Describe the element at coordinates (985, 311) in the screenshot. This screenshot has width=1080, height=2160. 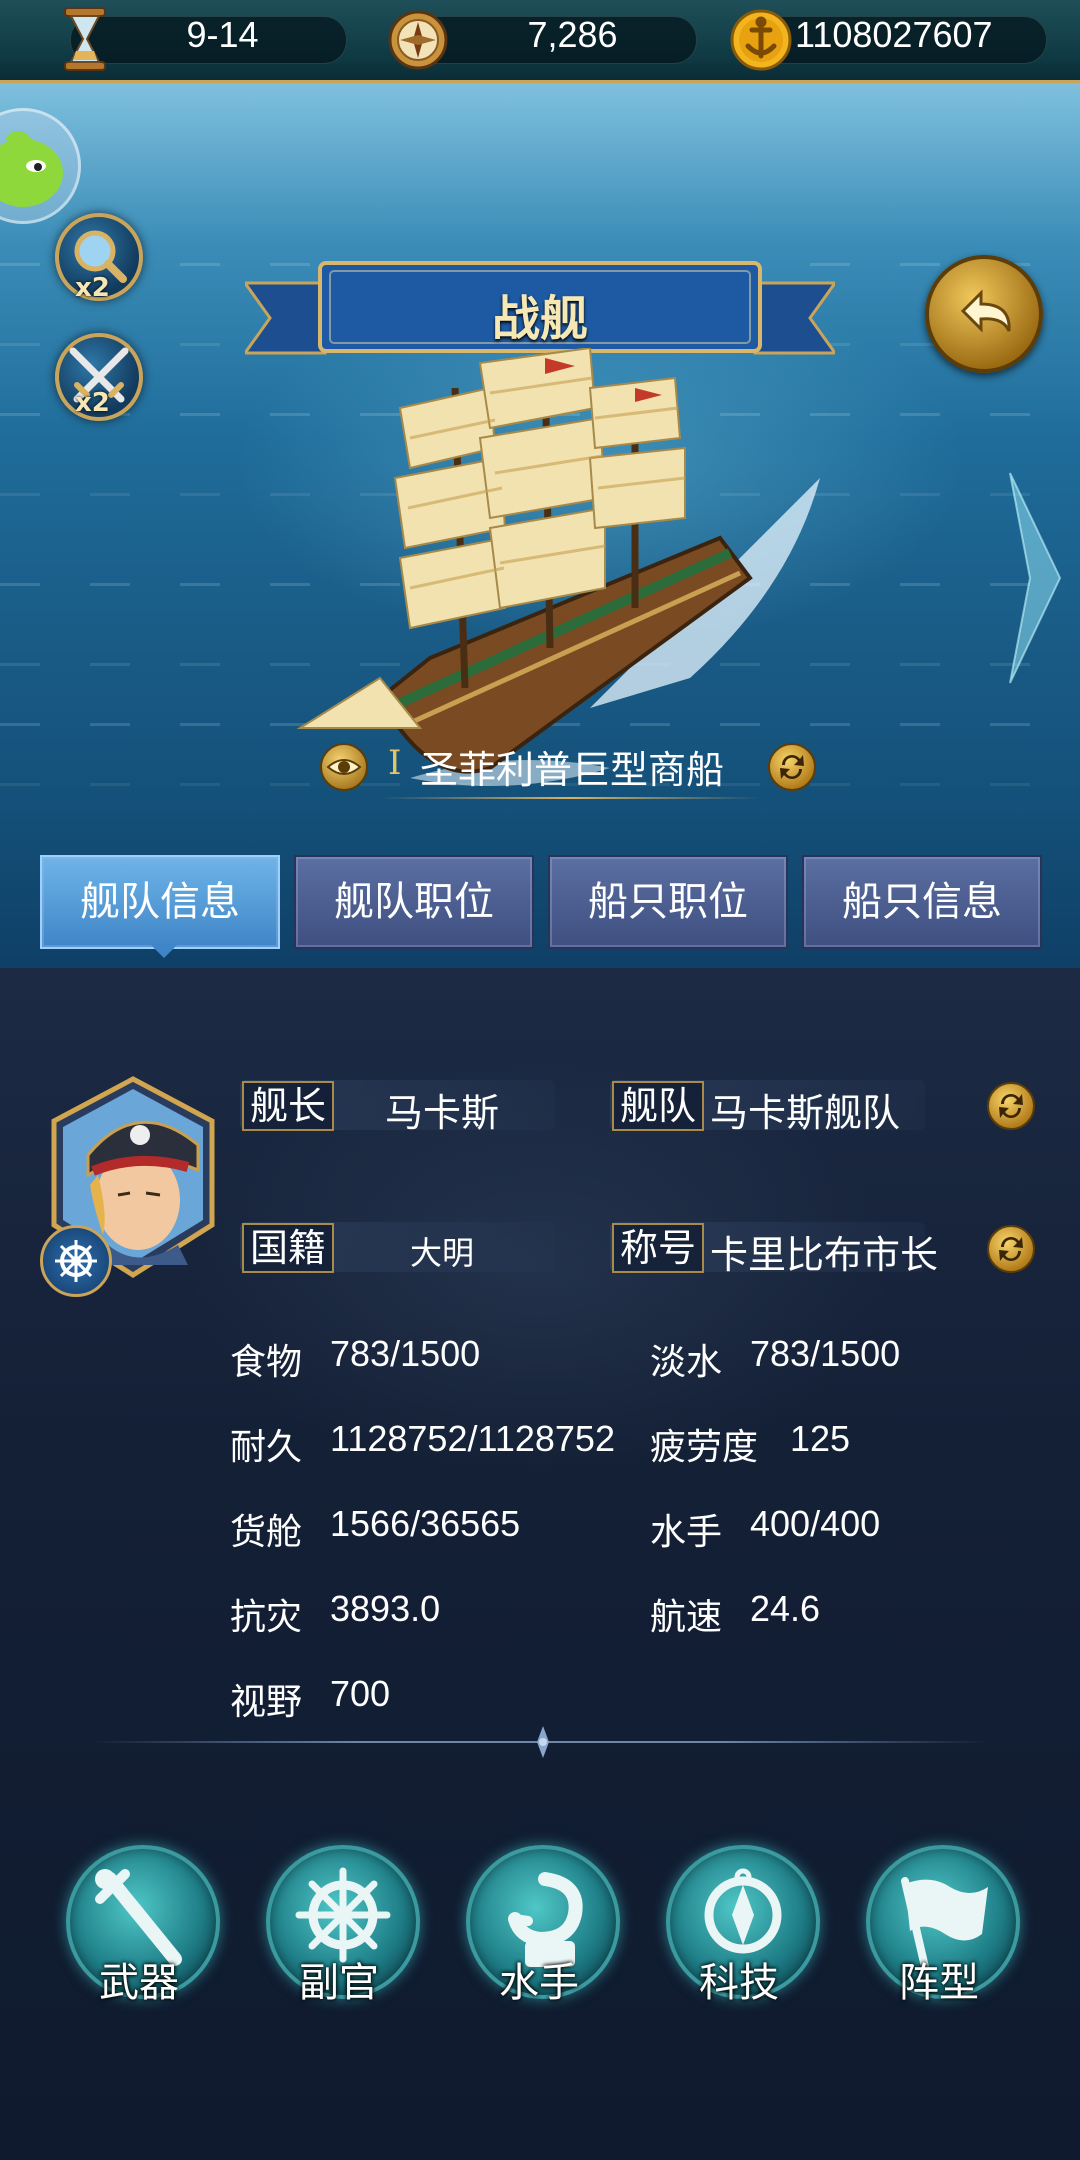
I see `back-arrow-icon` at that location.